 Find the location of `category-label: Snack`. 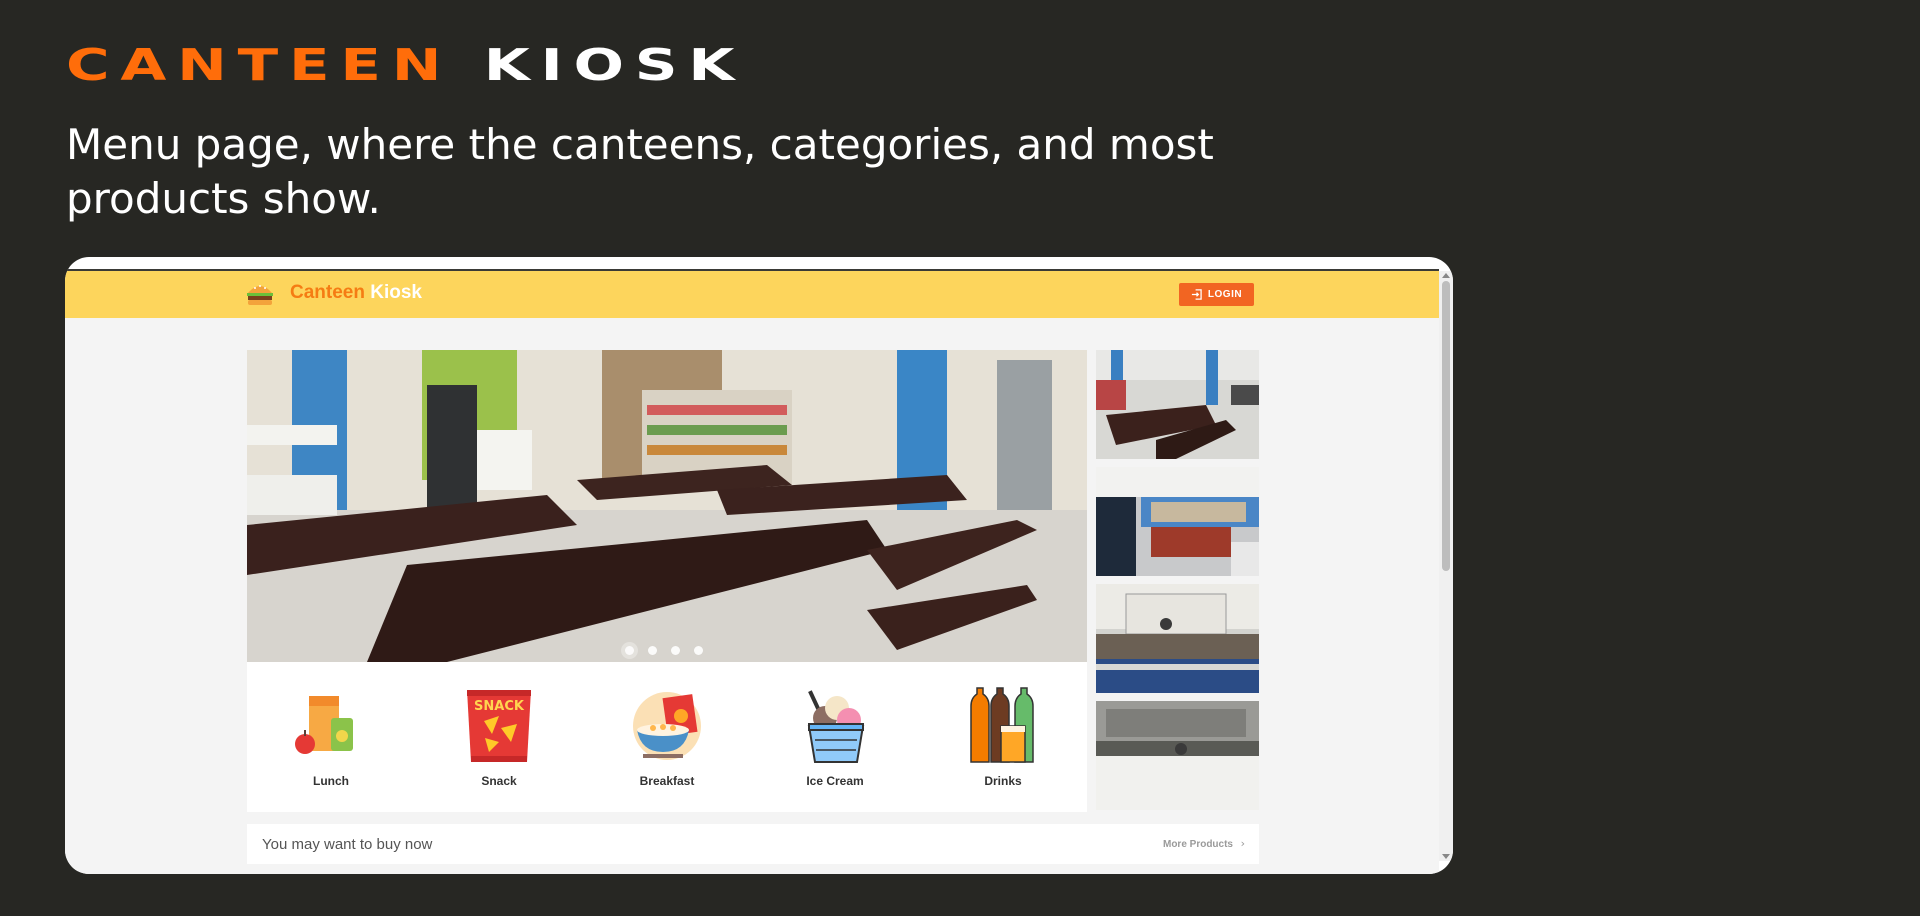

category-label: Snack is located at coordinates (499, 781).